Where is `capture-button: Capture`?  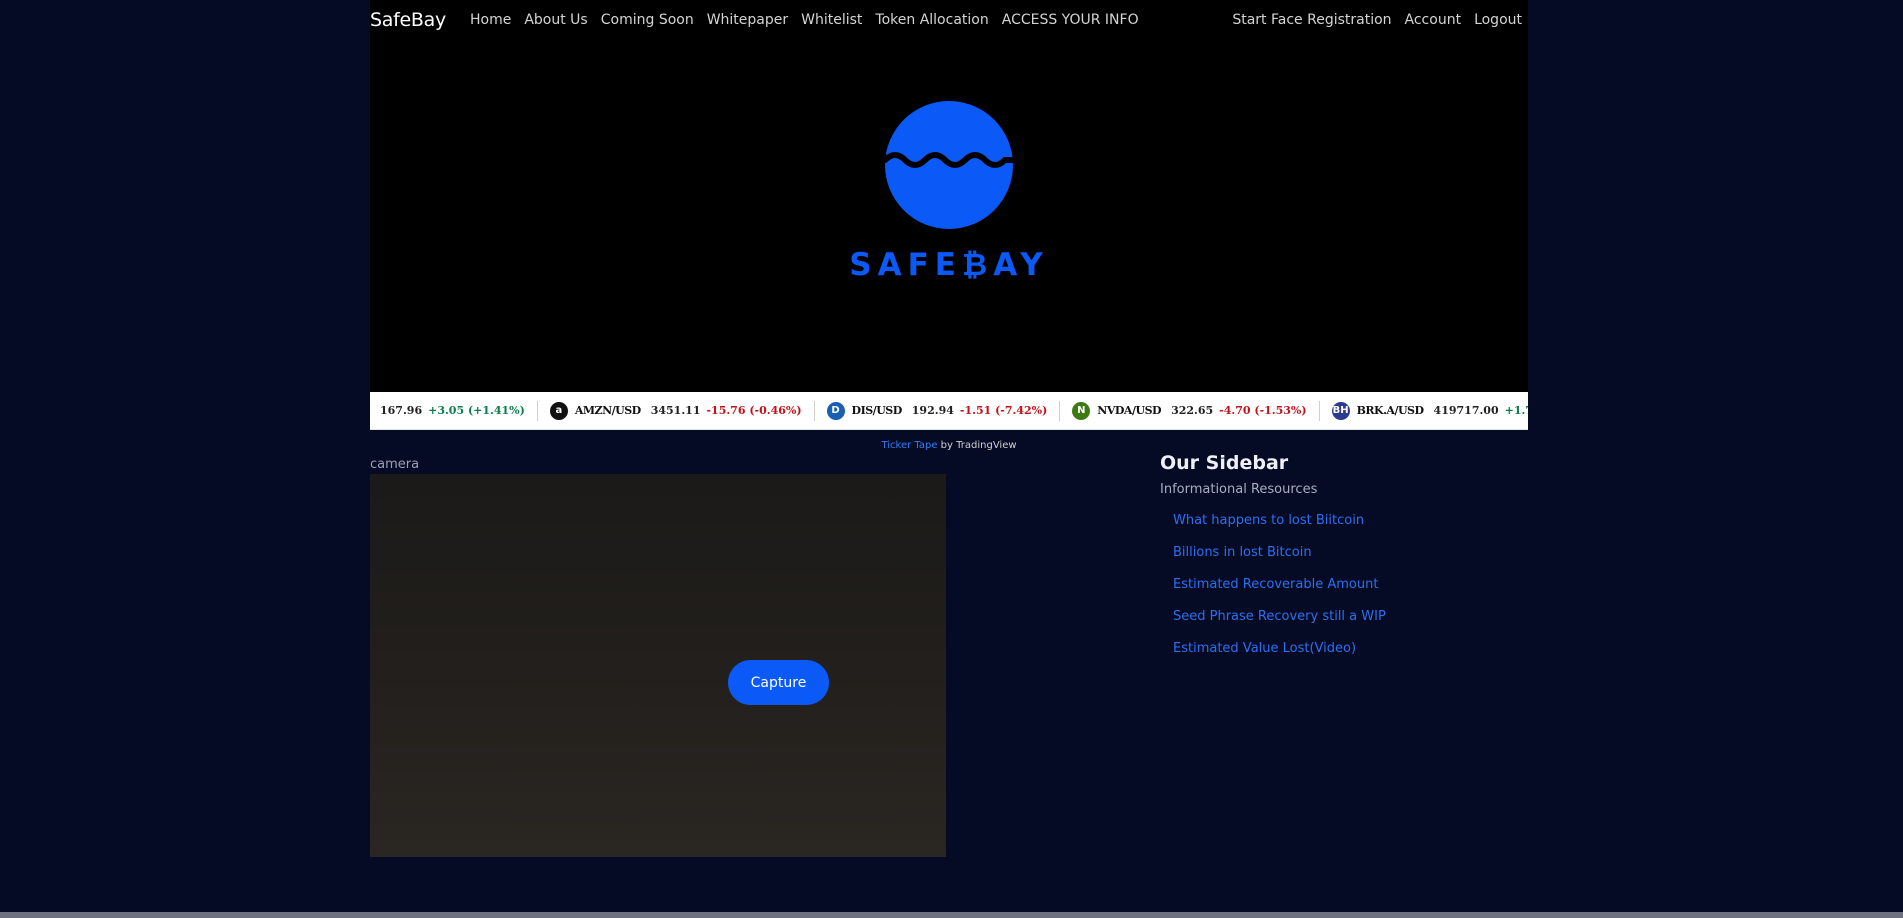
capture-button: Capture is located at coordinates (778, 682).